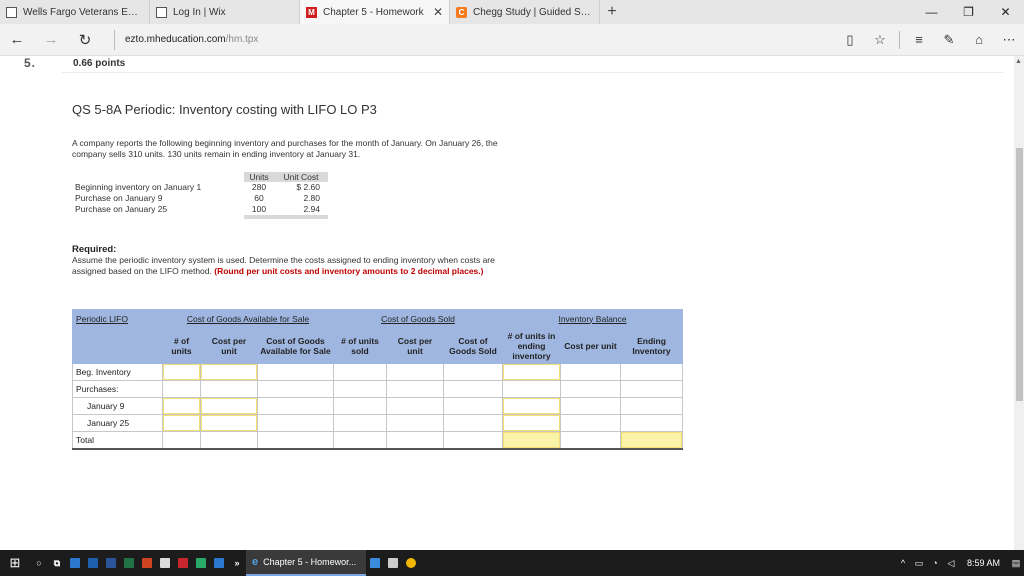 This screenshot has width=1024, height=576. I want to click on task-view-icon: ⧉, so click(57, 563).